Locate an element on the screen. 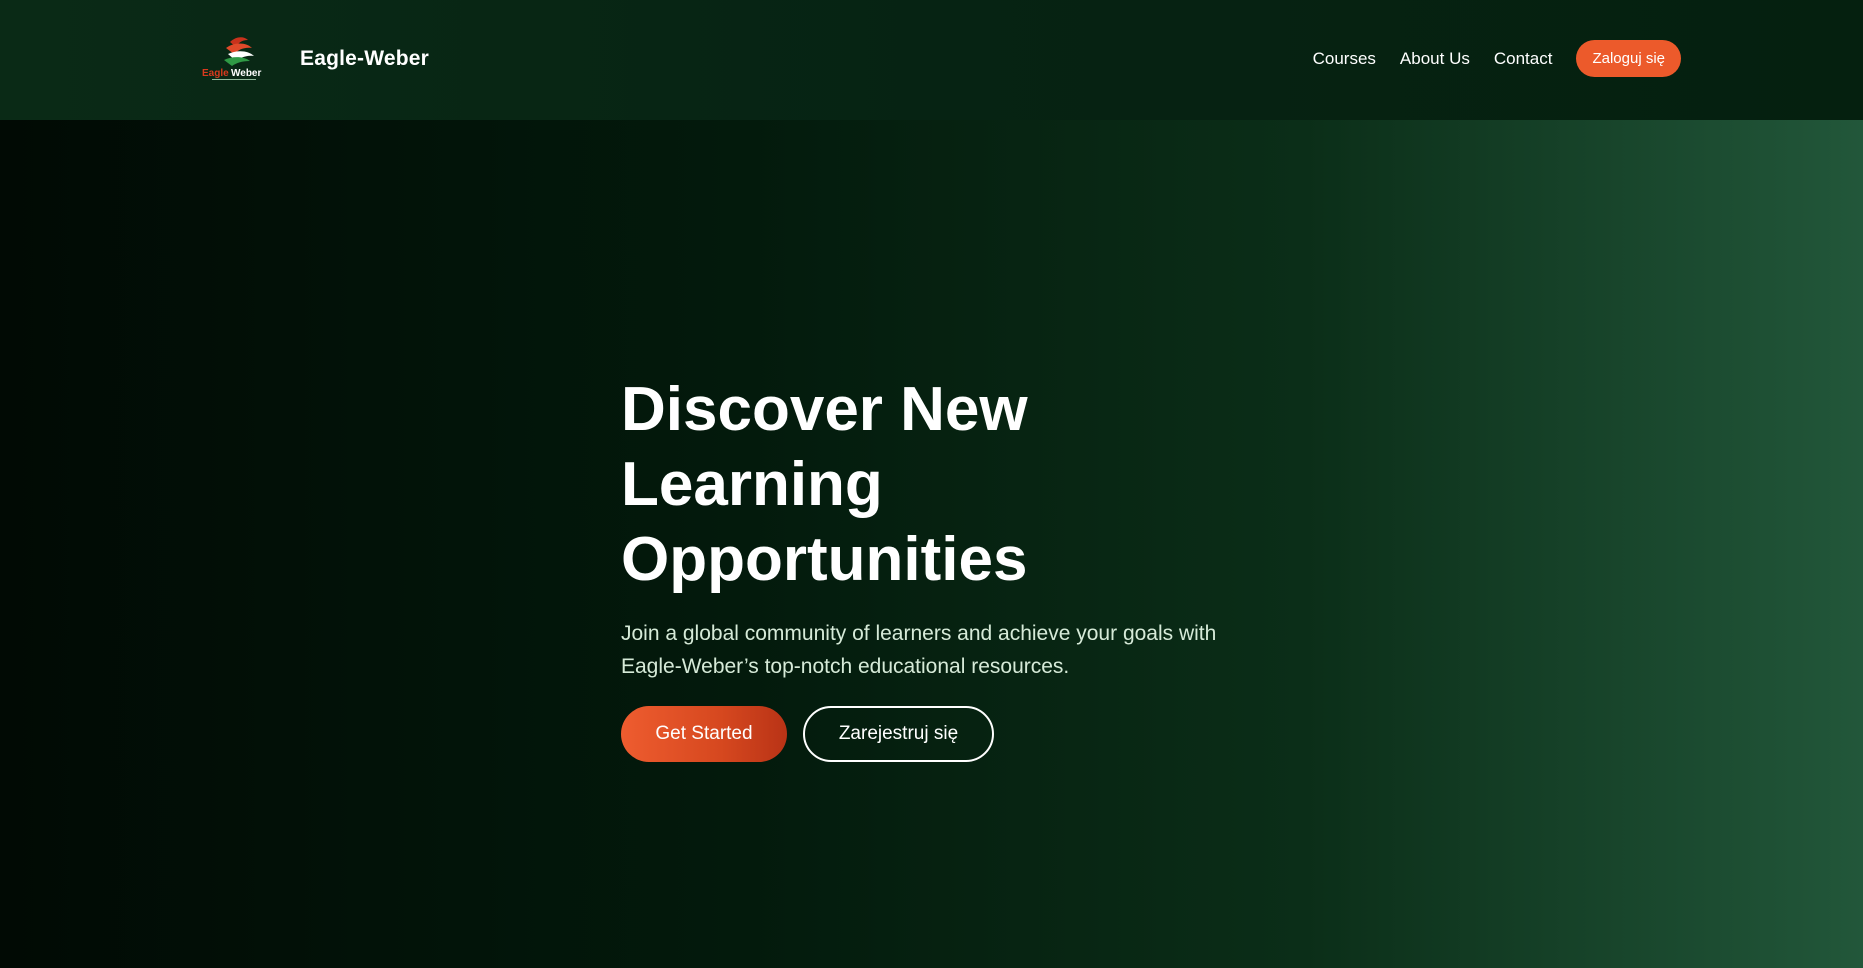 Image resolution: width=1863 pixels, height=968 pixels. nav-link-about-us: About Us is located at coordinates (1435, 59).